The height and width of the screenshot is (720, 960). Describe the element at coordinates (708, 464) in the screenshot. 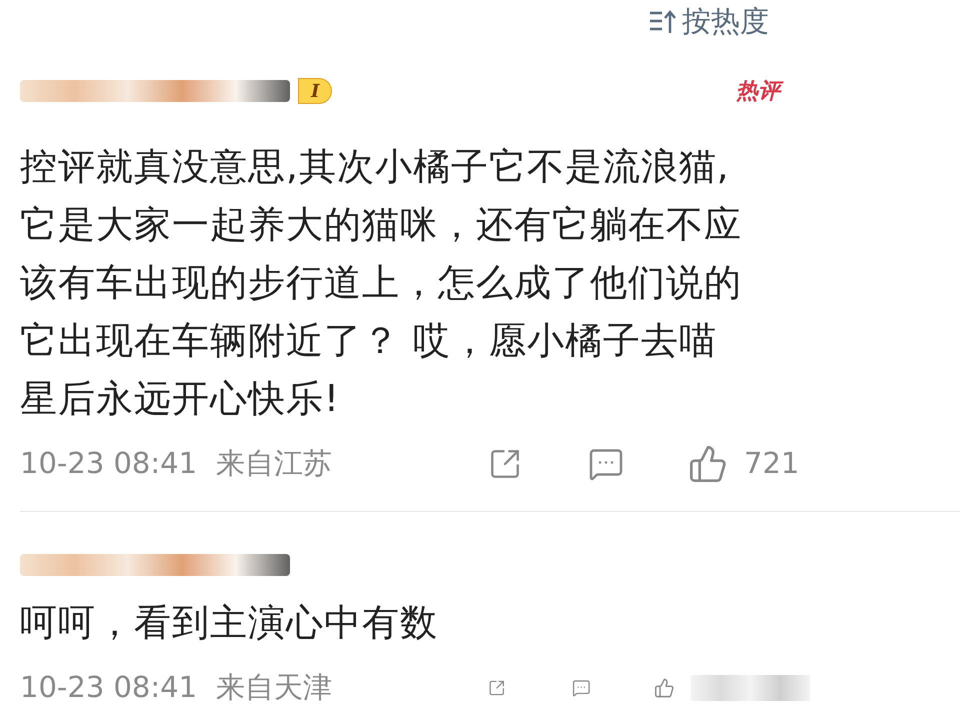

I see `like-icon` at that location.